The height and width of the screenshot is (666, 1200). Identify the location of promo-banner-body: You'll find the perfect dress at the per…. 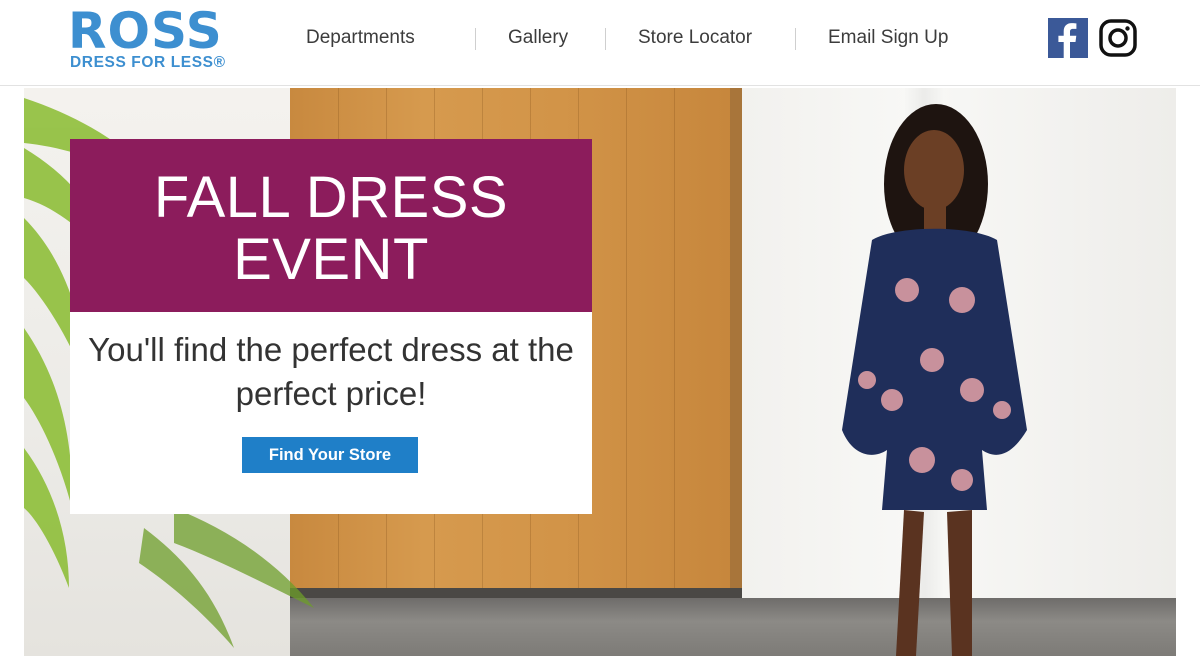
(331, 413).